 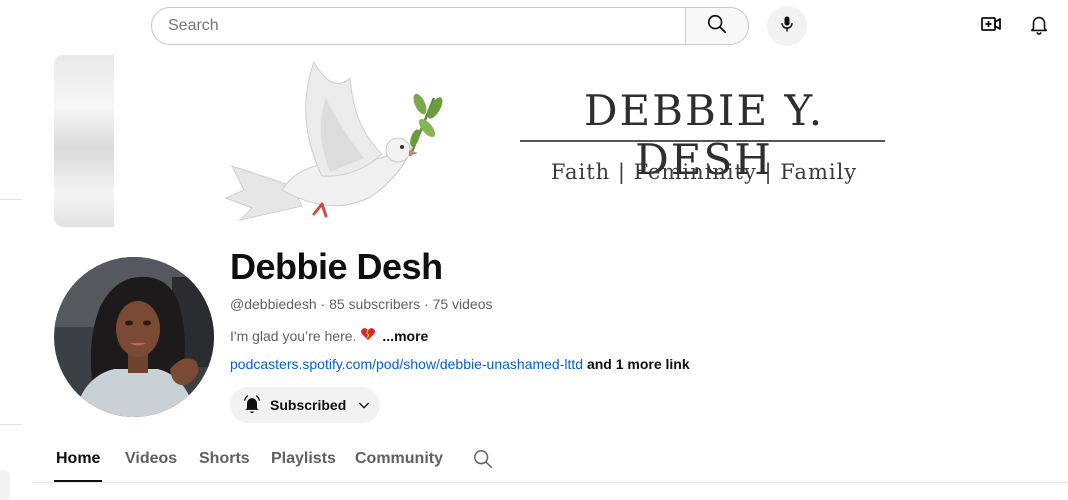 I want to click on more-links-button: and 1 more link, so click(x=638, y=364).